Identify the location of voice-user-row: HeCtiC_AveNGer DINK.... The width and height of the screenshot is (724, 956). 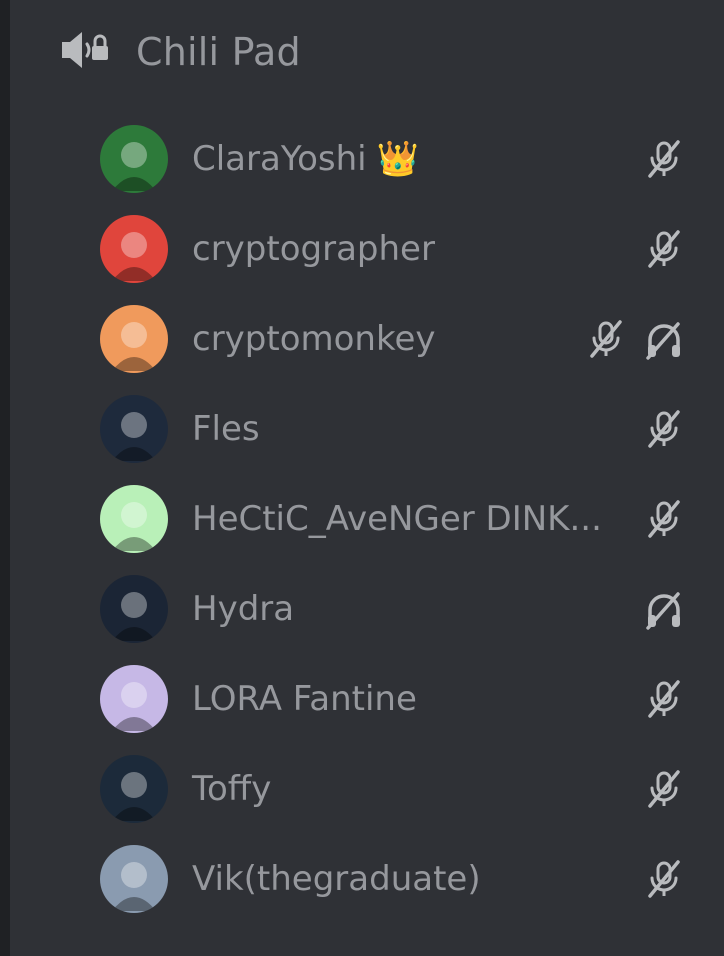
(400, 519).